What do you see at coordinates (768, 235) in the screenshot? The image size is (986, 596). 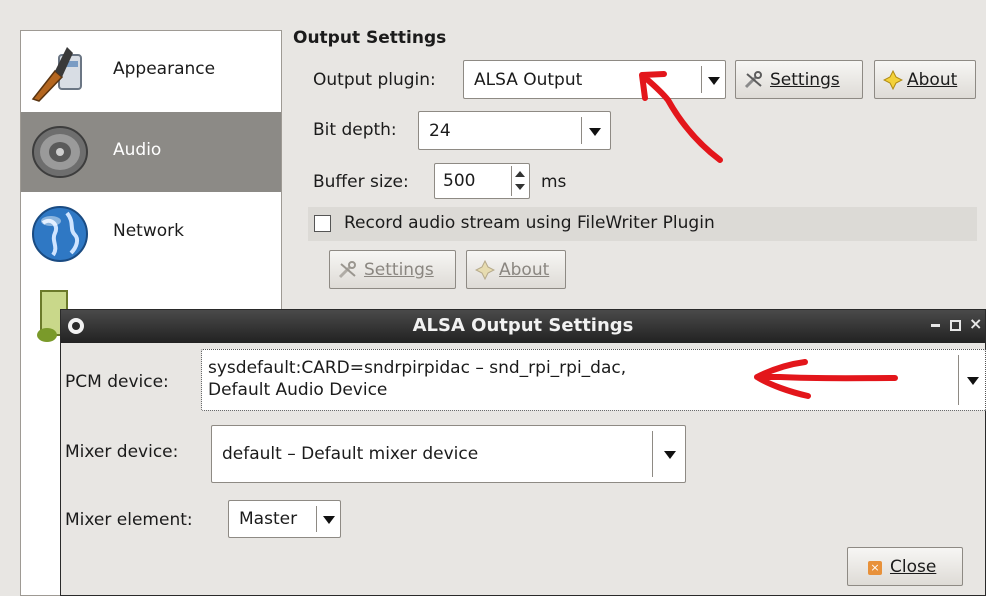 I see `red-annotation-arrows` at bounding box center [768, 235].